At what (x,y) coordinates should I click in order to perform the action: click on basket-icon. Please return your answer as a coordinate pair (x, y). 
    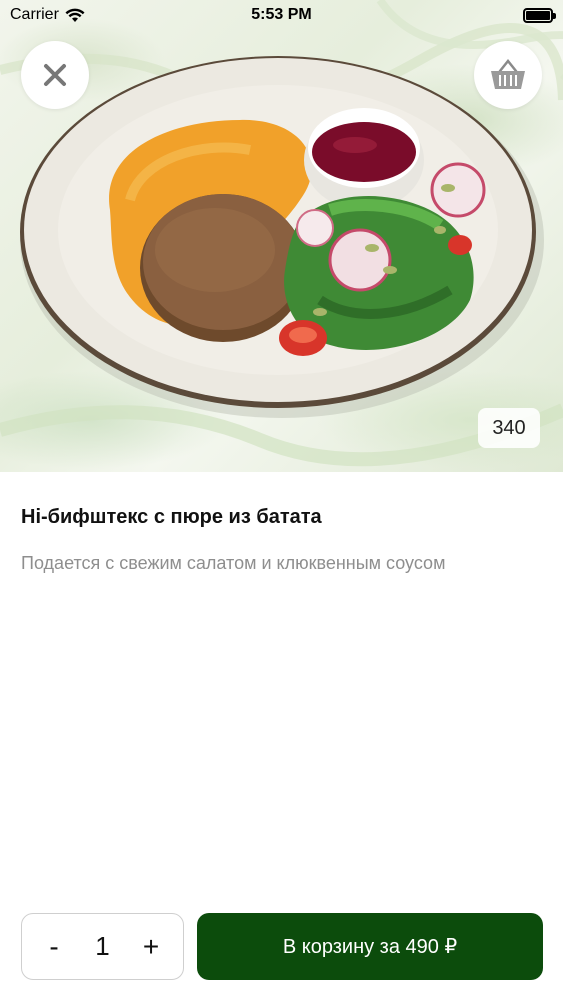
    Looking at the image, I should click on (508, 73).